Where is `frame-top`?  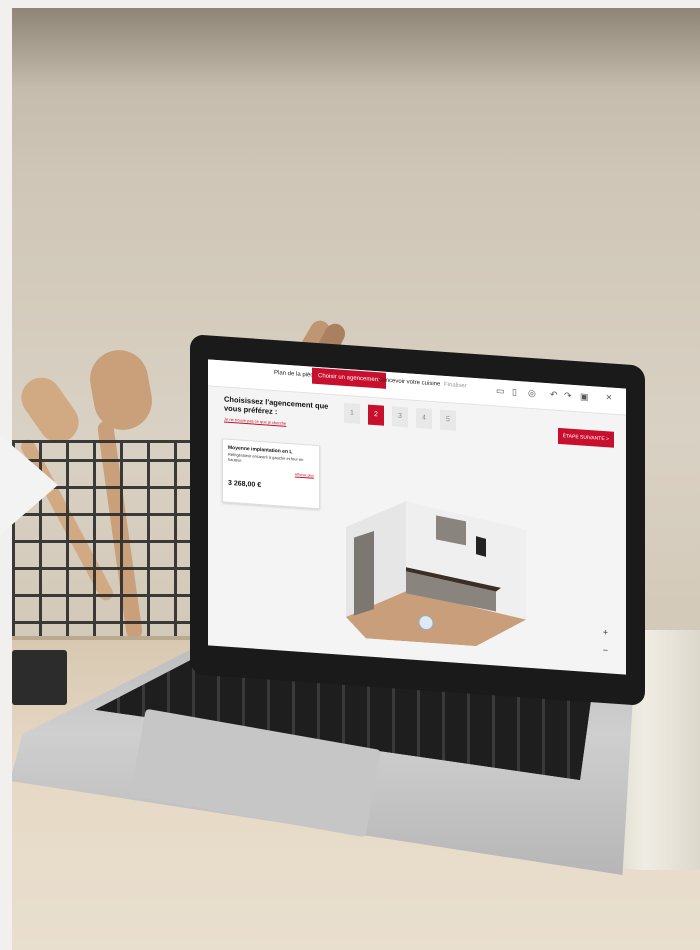
frame-top is located at coordinates (350, 4).